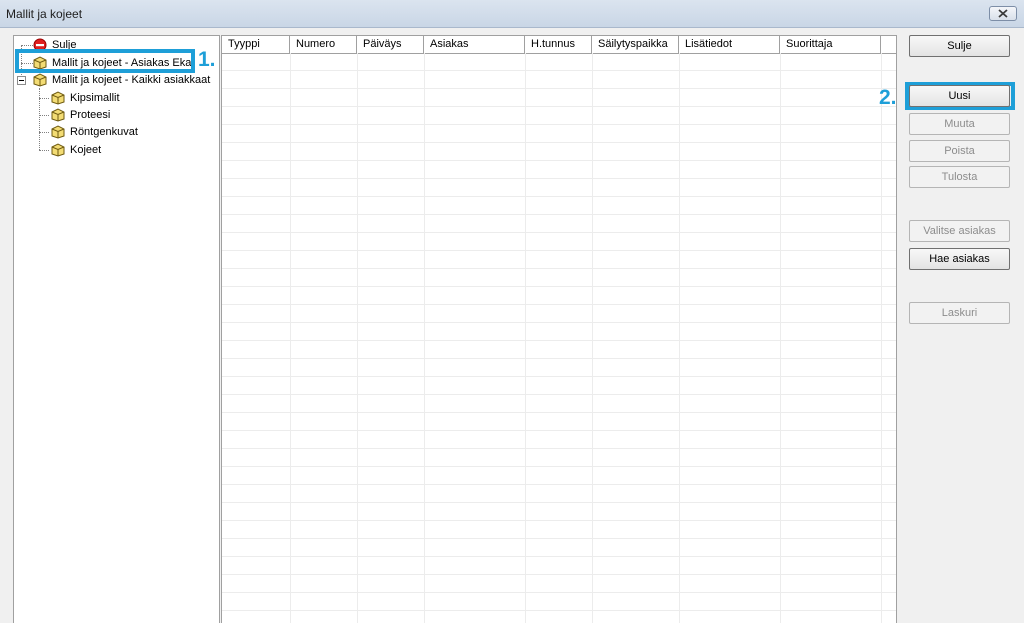 This screenshot has height=623, width=1024. Describe the element at coordinates (959, 46) in the screenshot. I see `close-button: Sulje` at that location.